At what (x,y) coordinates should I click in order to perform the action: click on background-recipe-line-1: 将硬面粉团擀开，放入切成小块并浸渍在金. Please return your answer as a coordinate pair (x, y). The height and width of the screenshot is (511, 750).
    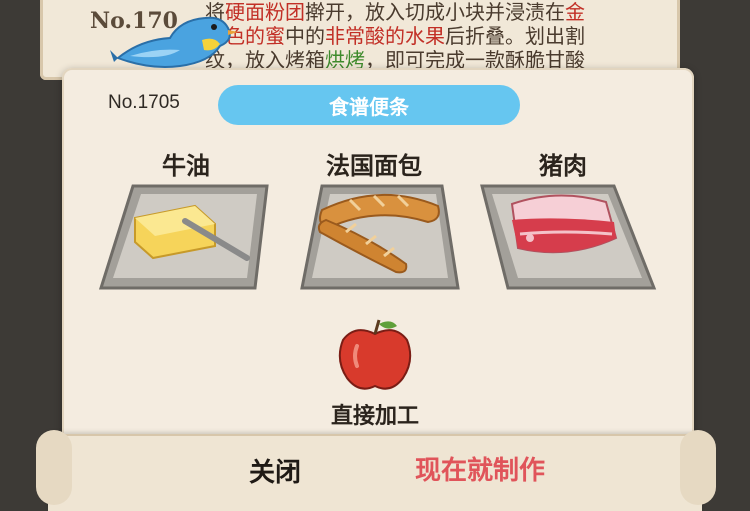
    Looking at the image, I should click on (435, 12).